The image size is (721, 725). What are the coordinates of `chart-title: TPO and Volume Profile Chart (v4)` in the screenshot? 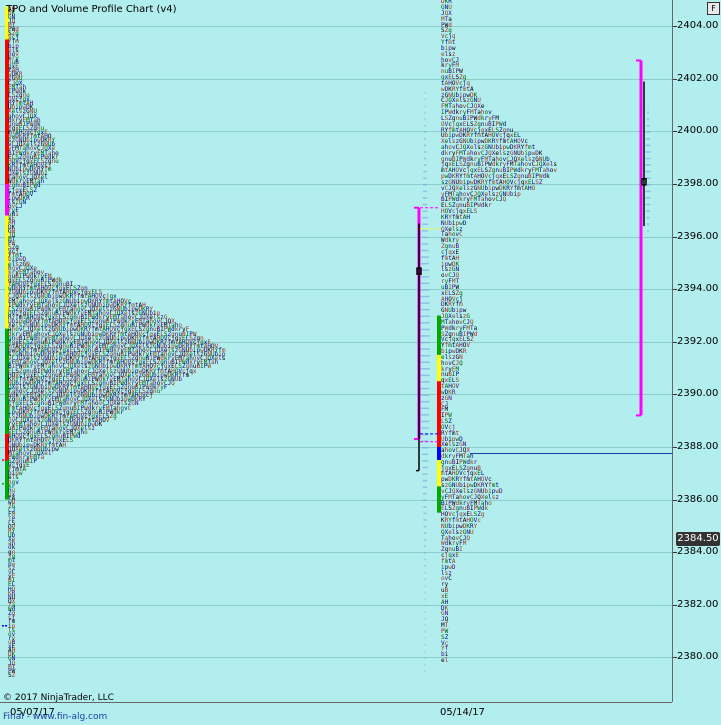 It's located at (91, 9).